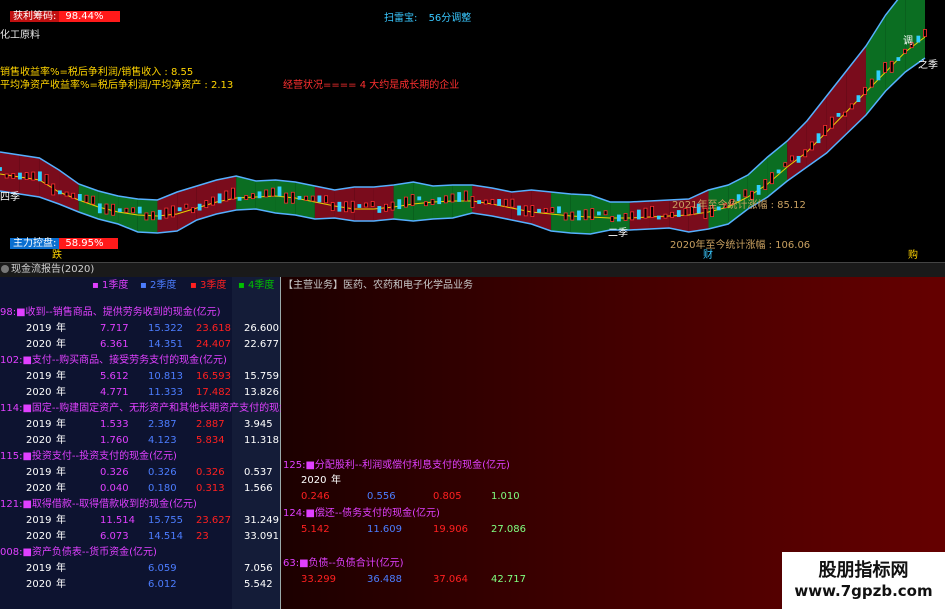  What do you see at coordinates (381, 496) in the screenshot?
I see `cell-q2: 0.556` at bounding box center [381, 496].